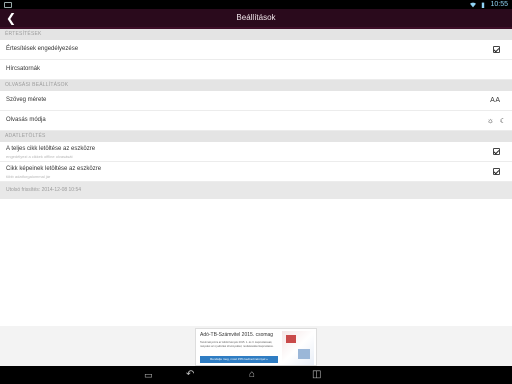 The image size is (512, 384). What do you see at coordinates (473, 4) in the screenshot?
I see `wifi-icon` at bounding box center [473, 4].